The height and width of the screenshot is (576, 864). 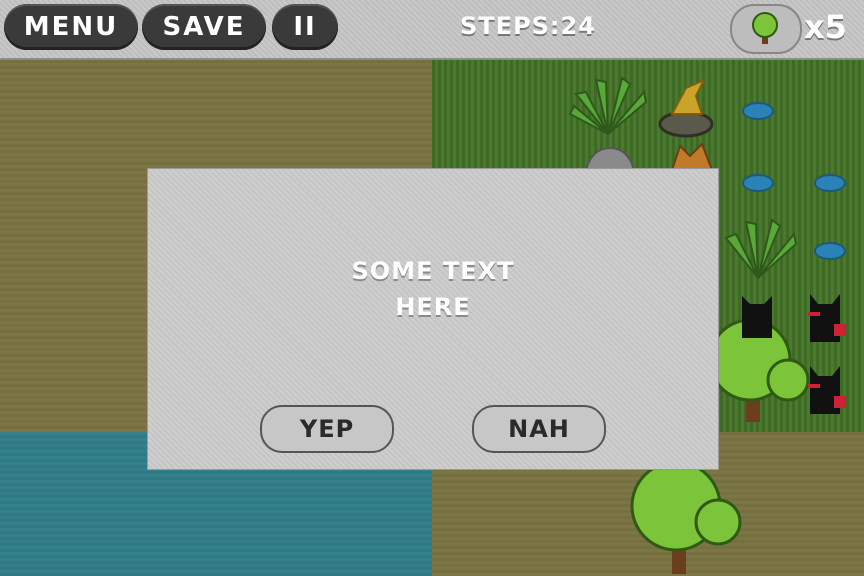 I want to click on menu-button: MENU, so click(x=71, y=27).